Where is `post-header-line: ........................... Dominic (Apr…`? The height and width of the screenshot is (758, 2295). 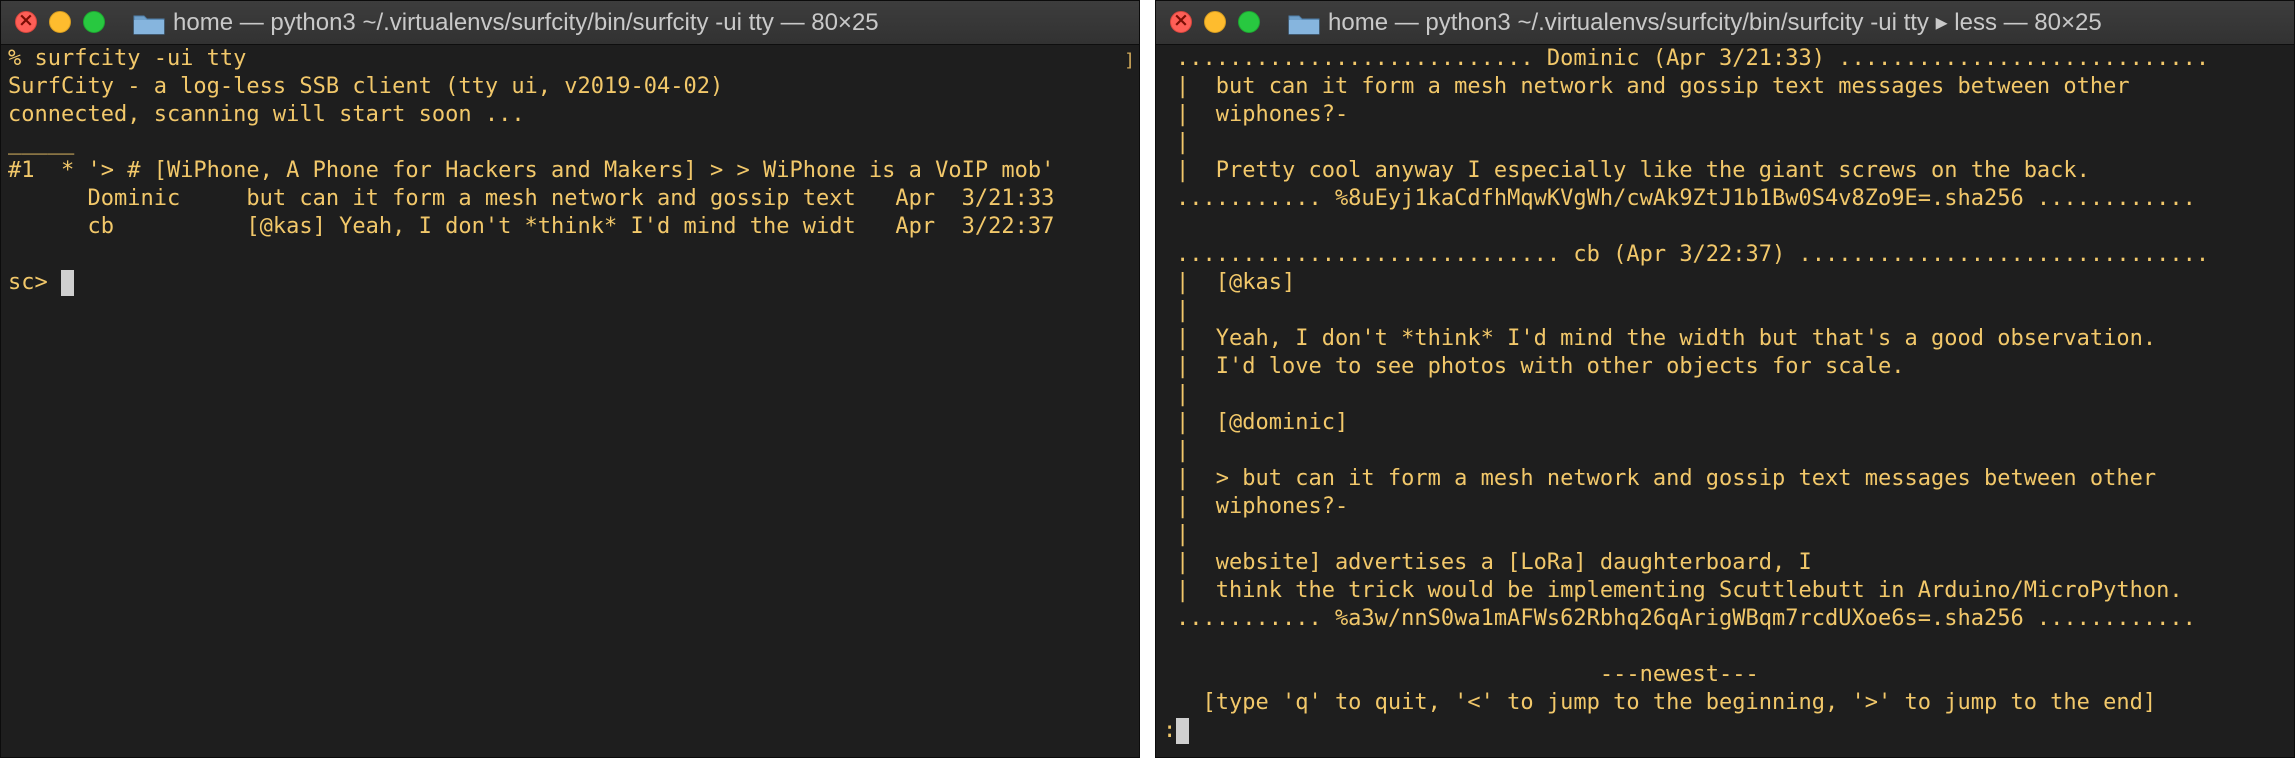
post-header-line: ........................... Dominic (Apr… is located at coordinates (1693, 58).